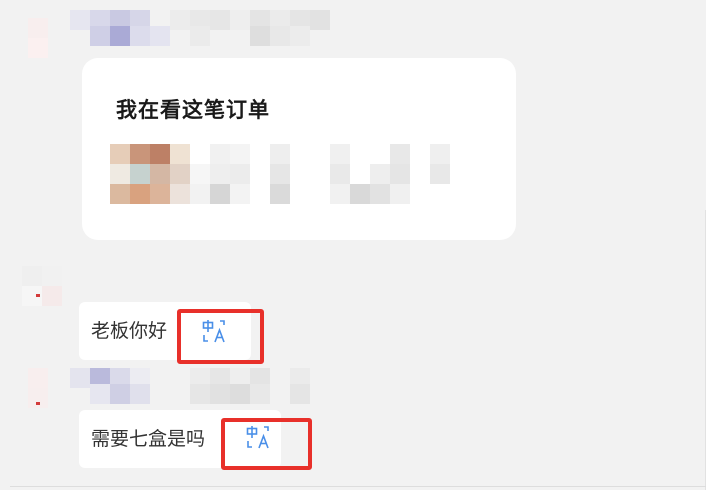  What do you see at coordinates (129, 331) in the screenshot?
I see `chat-message-text: 老板你好` at bounding box center [129, 331].